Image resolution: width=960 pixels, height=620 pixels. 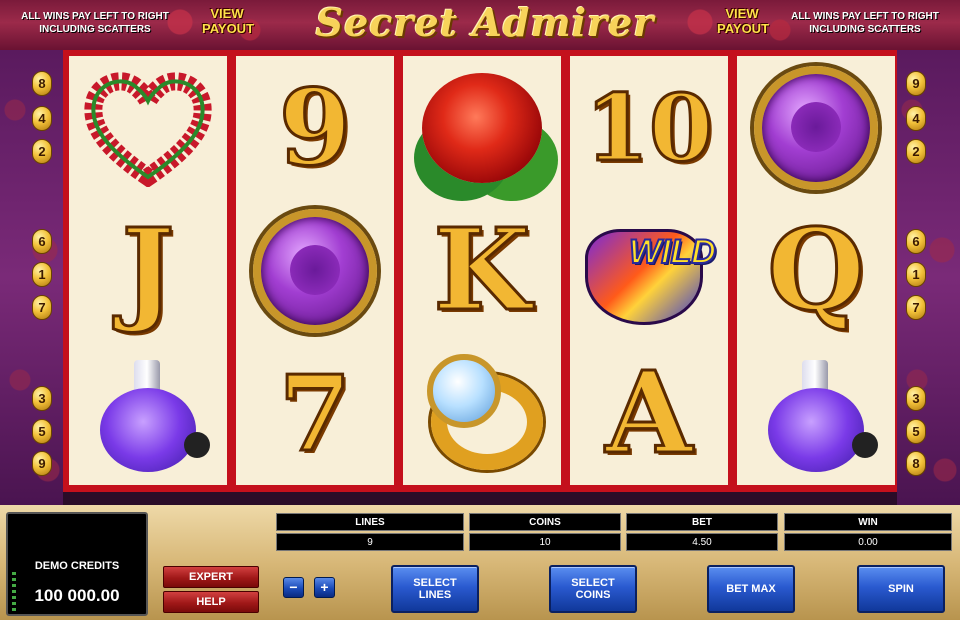 I want to click on symbol-heart-wreath, so click(x=148, y=127).